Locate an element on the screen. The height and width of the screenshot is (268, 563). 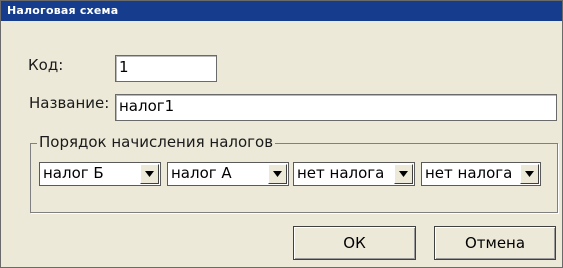
tax-order-select-3-value: нет налога is located at coordinates (341, 173).